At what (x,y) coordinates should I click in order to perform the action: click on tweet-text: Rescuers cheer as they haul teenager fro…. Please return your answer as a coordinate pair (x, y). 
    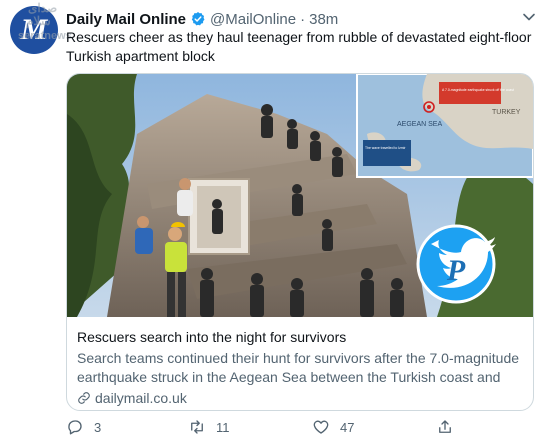
    Looking at the image, I should click on (299, 46).